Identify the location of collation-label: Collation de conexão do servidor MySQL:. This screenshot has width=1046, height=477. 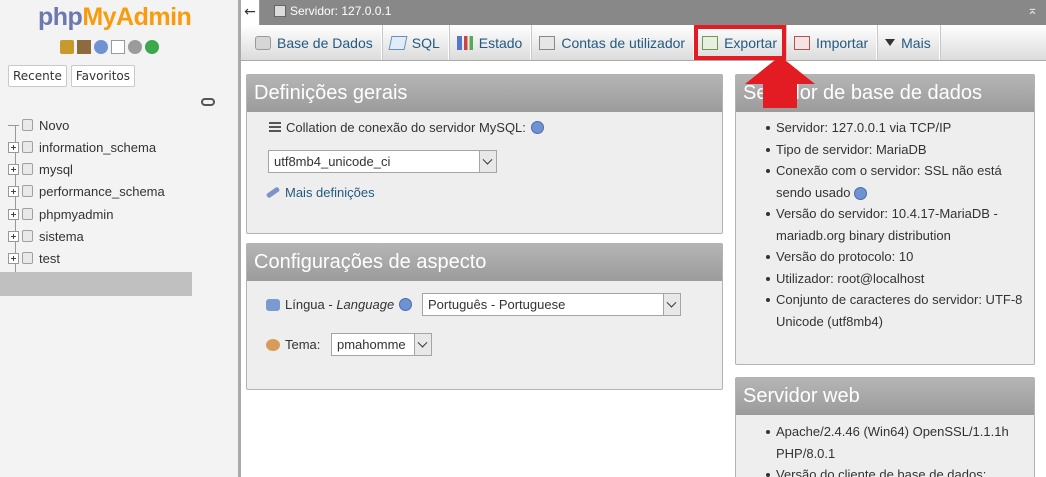
(406, 127).